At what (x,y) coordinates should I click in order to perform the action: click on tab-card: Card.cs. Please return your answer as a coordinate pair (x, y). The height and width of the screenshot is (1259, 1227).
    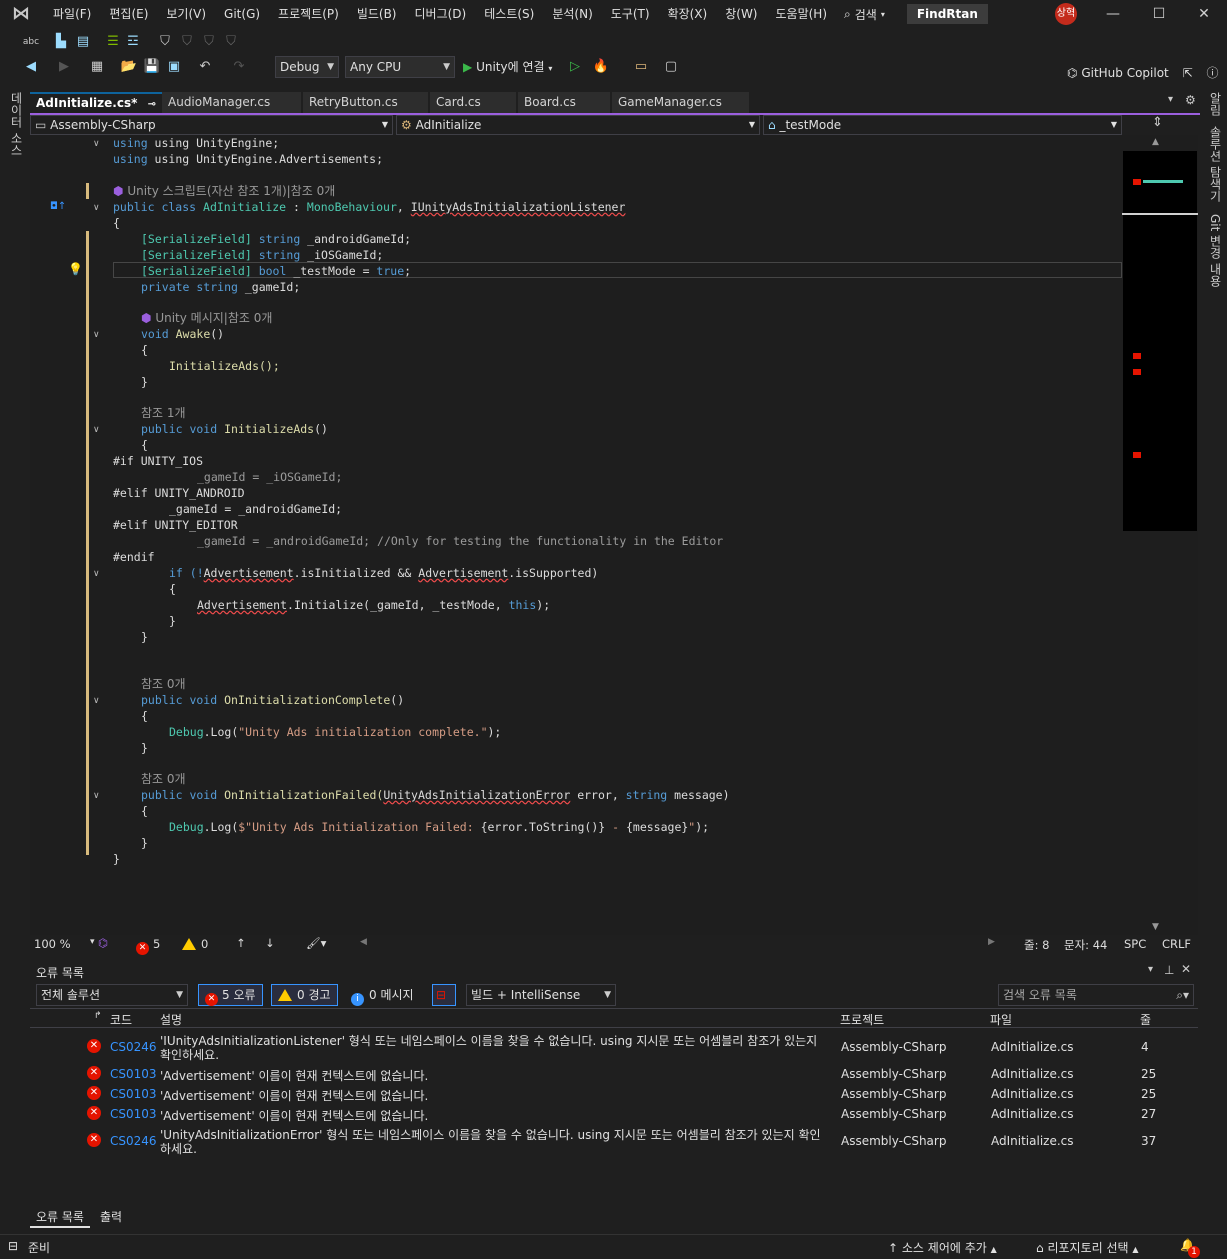
    Looking at the image, I should click on (473, 102).